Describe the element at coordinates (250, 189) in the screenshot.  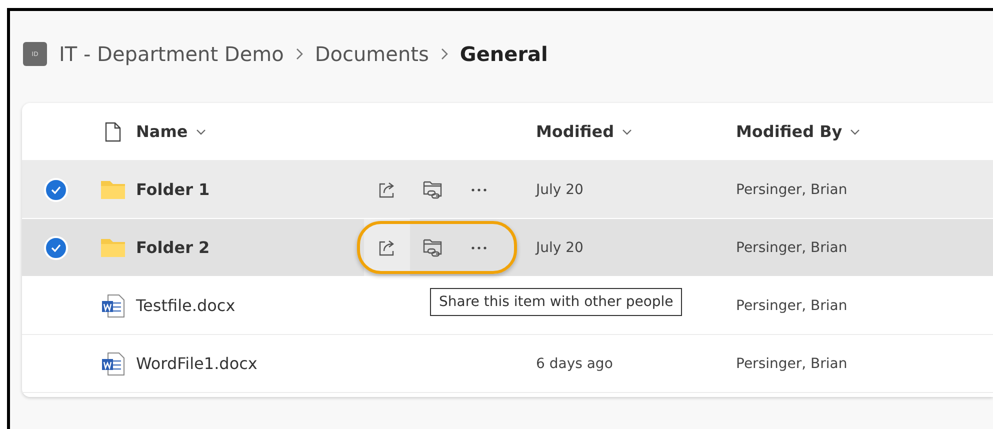
I see `file-name: Folder 1` at that location.